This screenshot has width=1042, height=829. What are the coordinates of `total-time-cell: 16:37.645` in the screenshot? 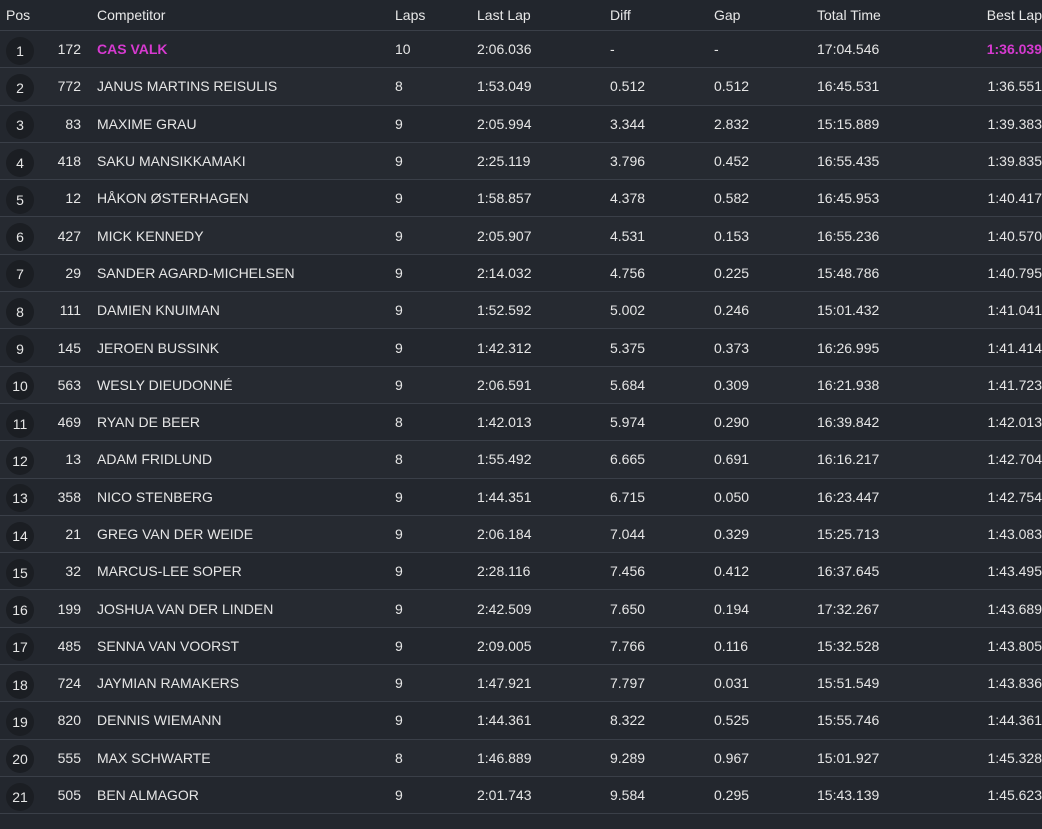 It's located at (848, 571).